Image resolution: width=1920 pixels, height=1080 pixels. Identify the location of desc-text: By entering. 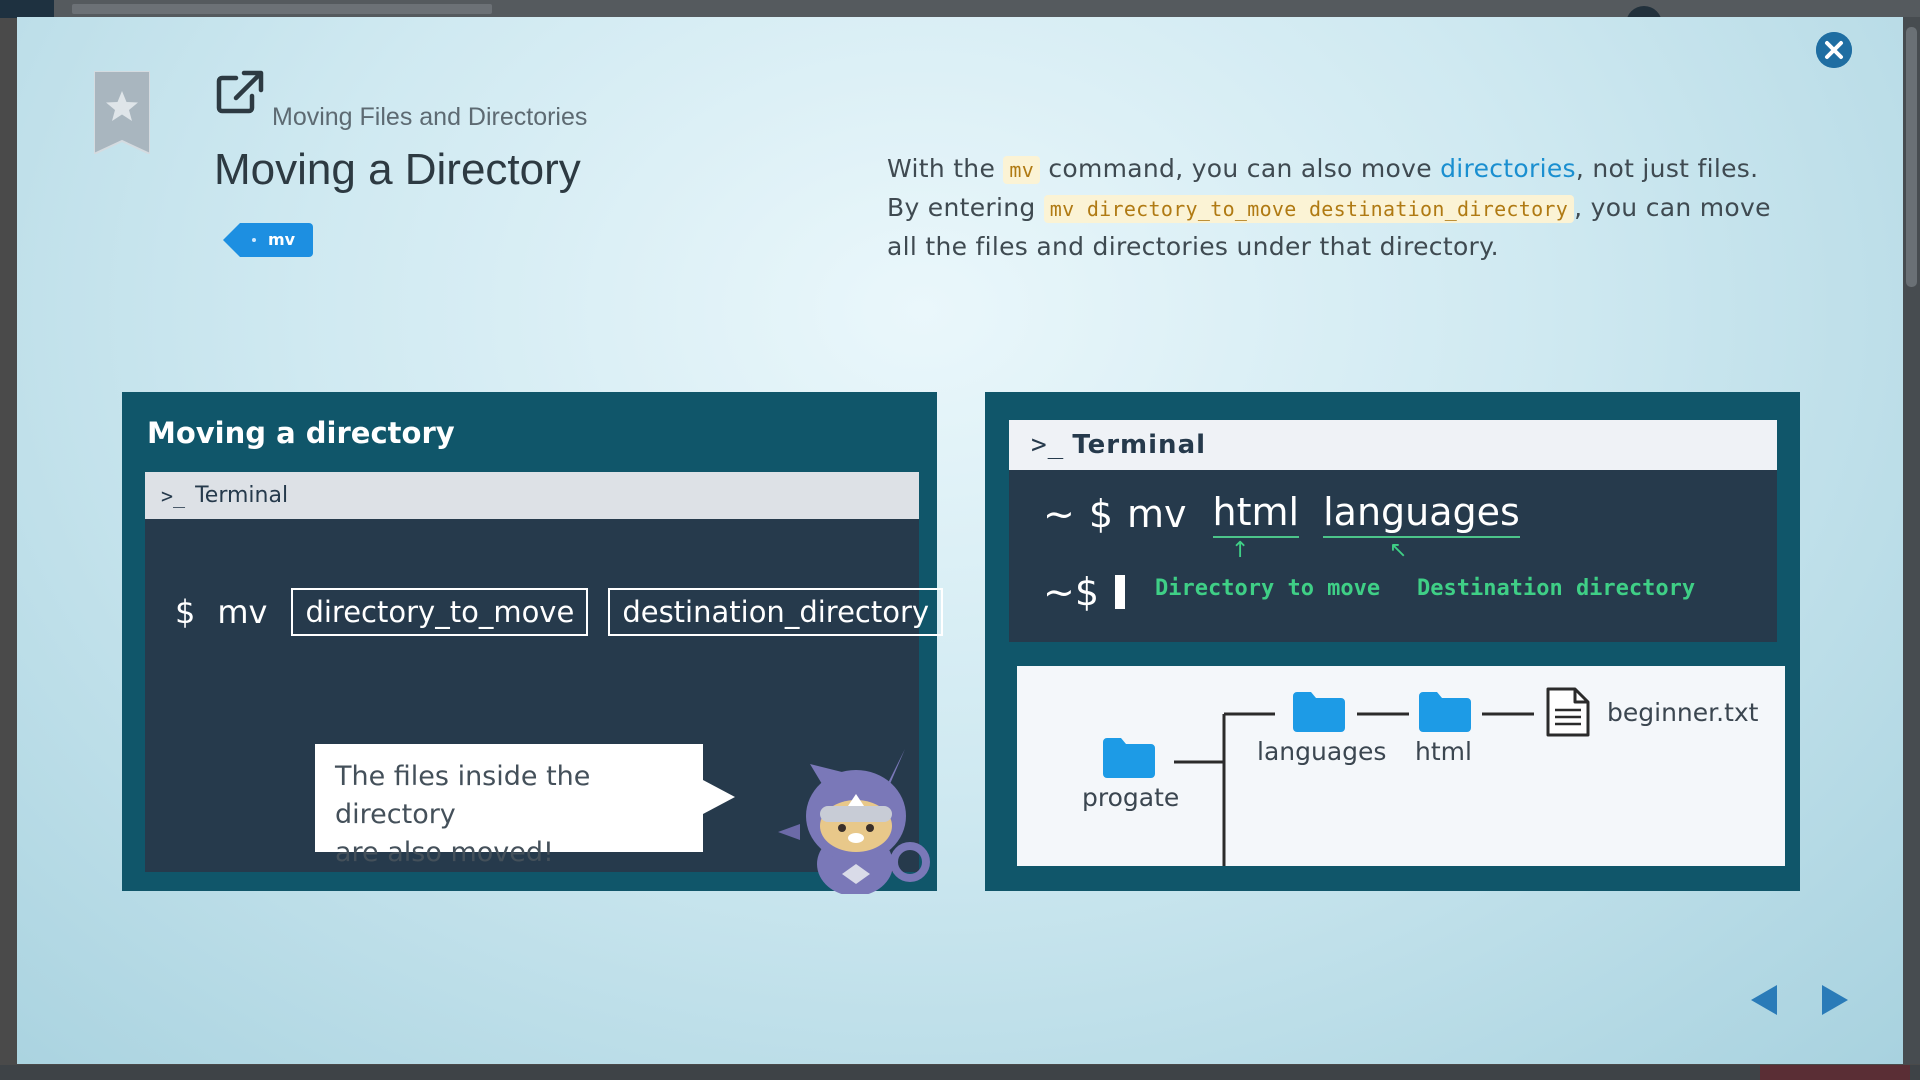
(965, 207).